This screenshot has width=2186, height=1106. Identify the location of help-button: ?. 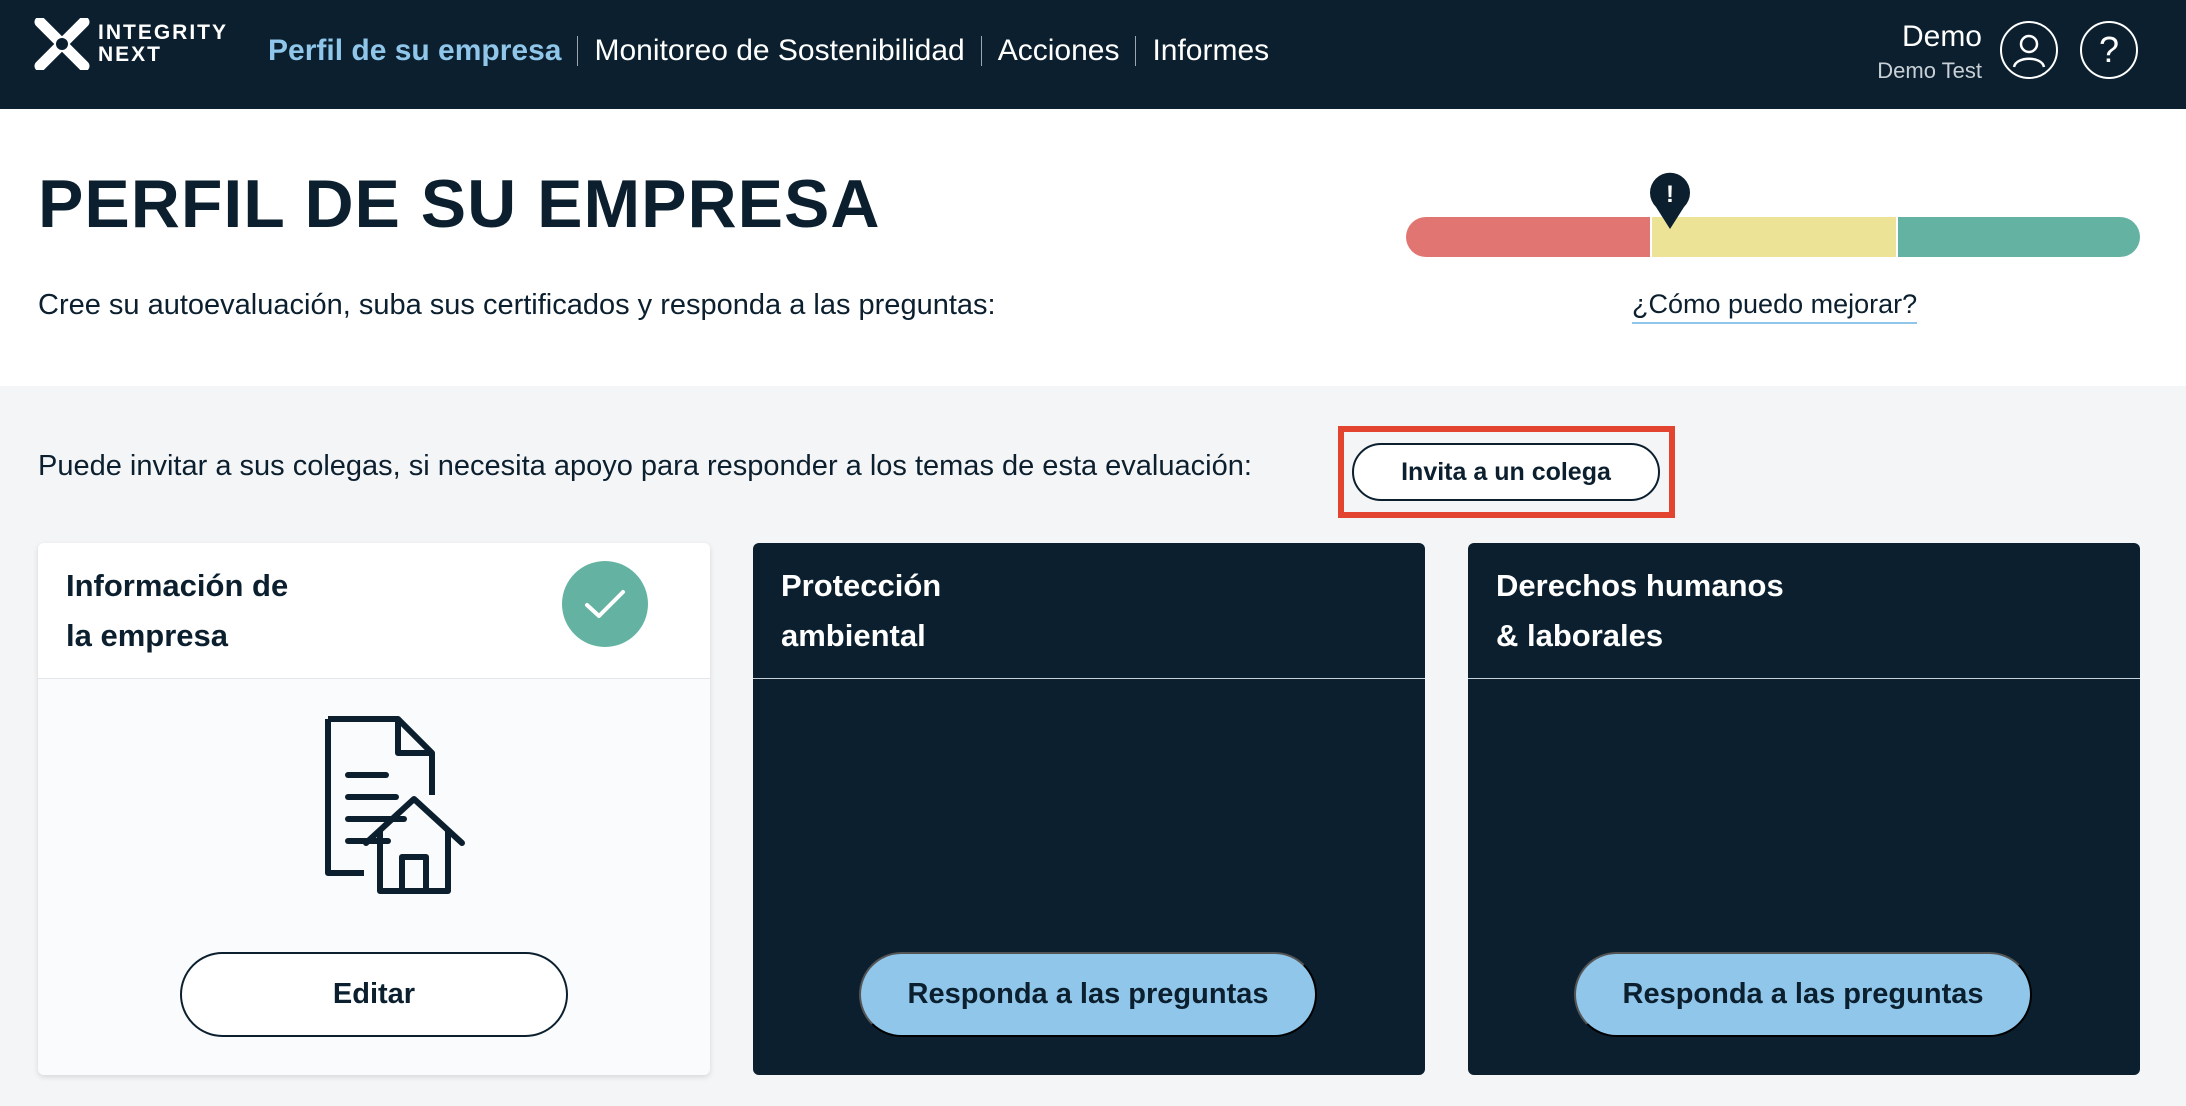
(2109, 50).